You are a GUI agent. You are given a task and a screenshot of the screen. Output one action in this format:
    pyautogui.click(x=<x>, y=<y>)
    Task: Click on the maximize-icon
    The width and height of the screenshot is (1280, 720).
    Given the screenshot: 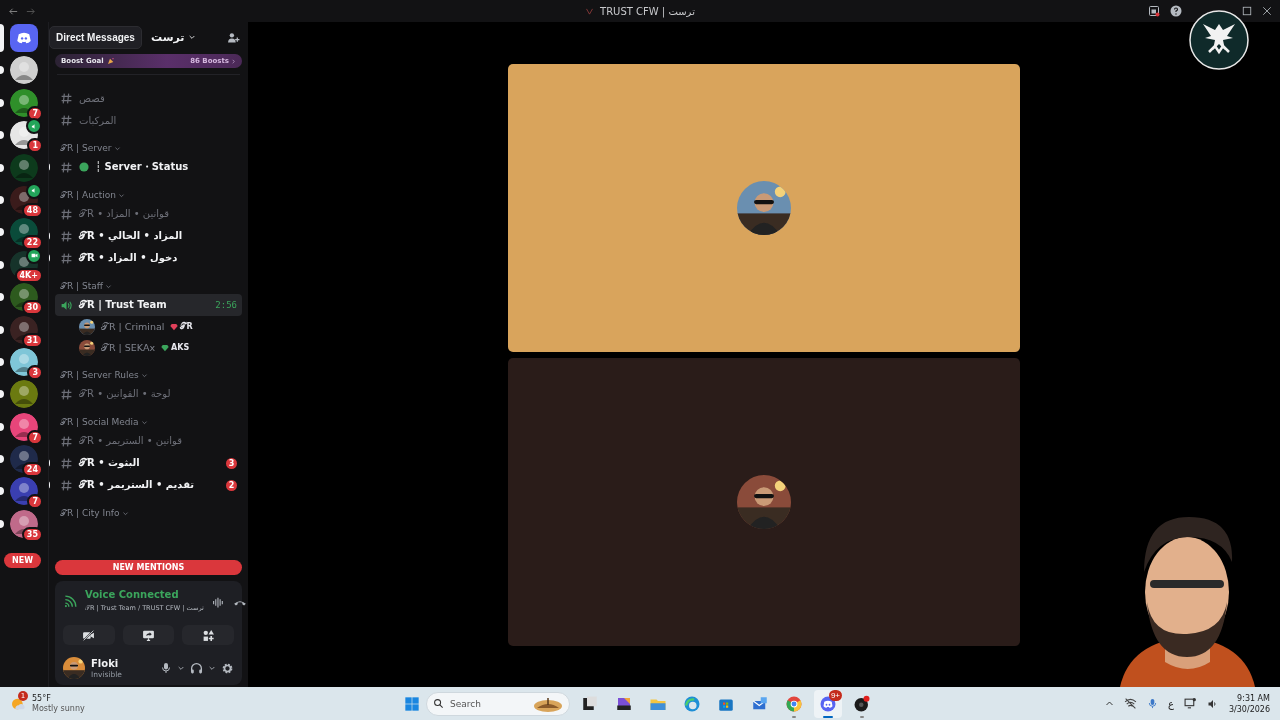 What is the action you would take?
    pyautogui.click(x=1247, y=11)
    